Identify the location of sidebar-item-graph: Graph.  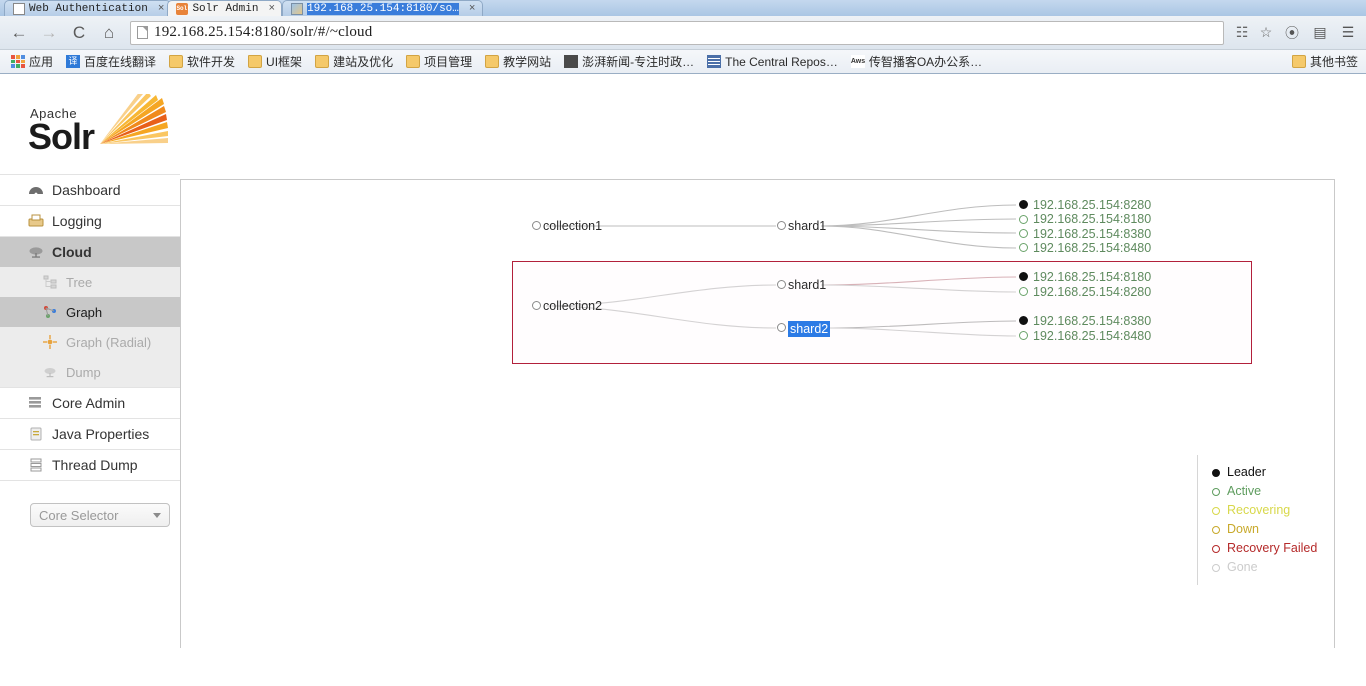
(90, 312).